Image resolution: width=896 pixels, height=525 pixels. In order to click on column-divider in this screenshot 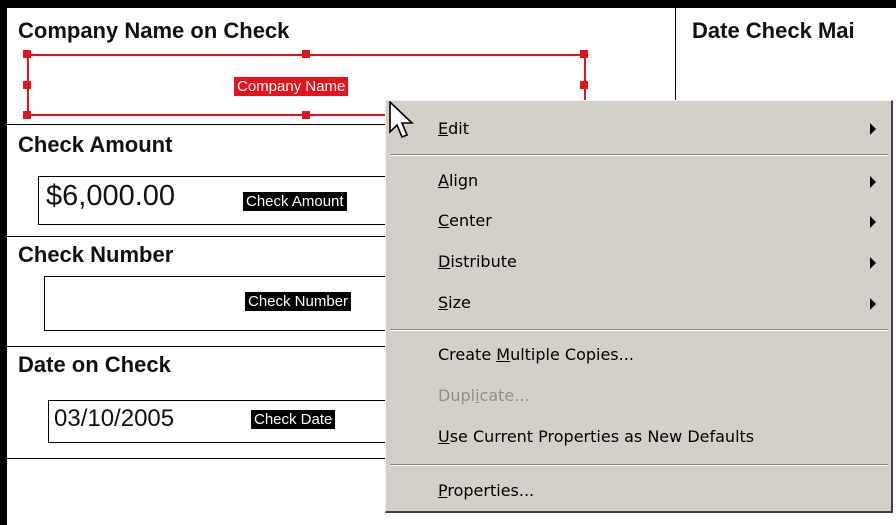, I will do `click(675, 55)`.